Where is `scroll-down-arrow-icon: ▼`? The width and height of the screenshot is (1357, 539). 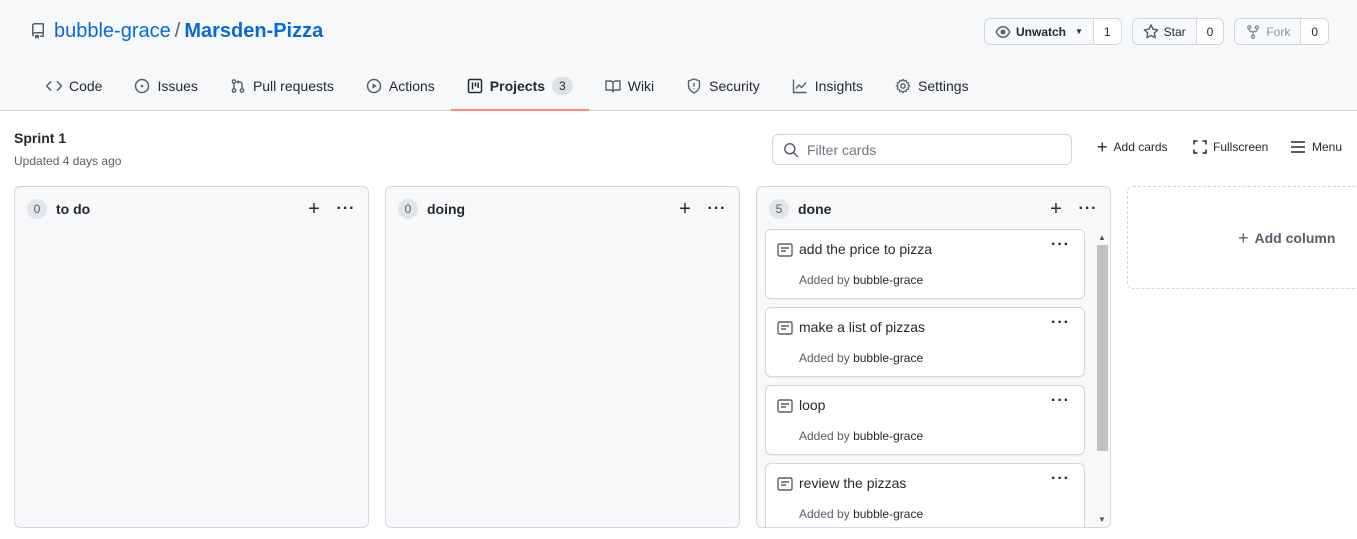 scroll-down-arrow-icon: ▼ is located at coordinates (1102, 519).